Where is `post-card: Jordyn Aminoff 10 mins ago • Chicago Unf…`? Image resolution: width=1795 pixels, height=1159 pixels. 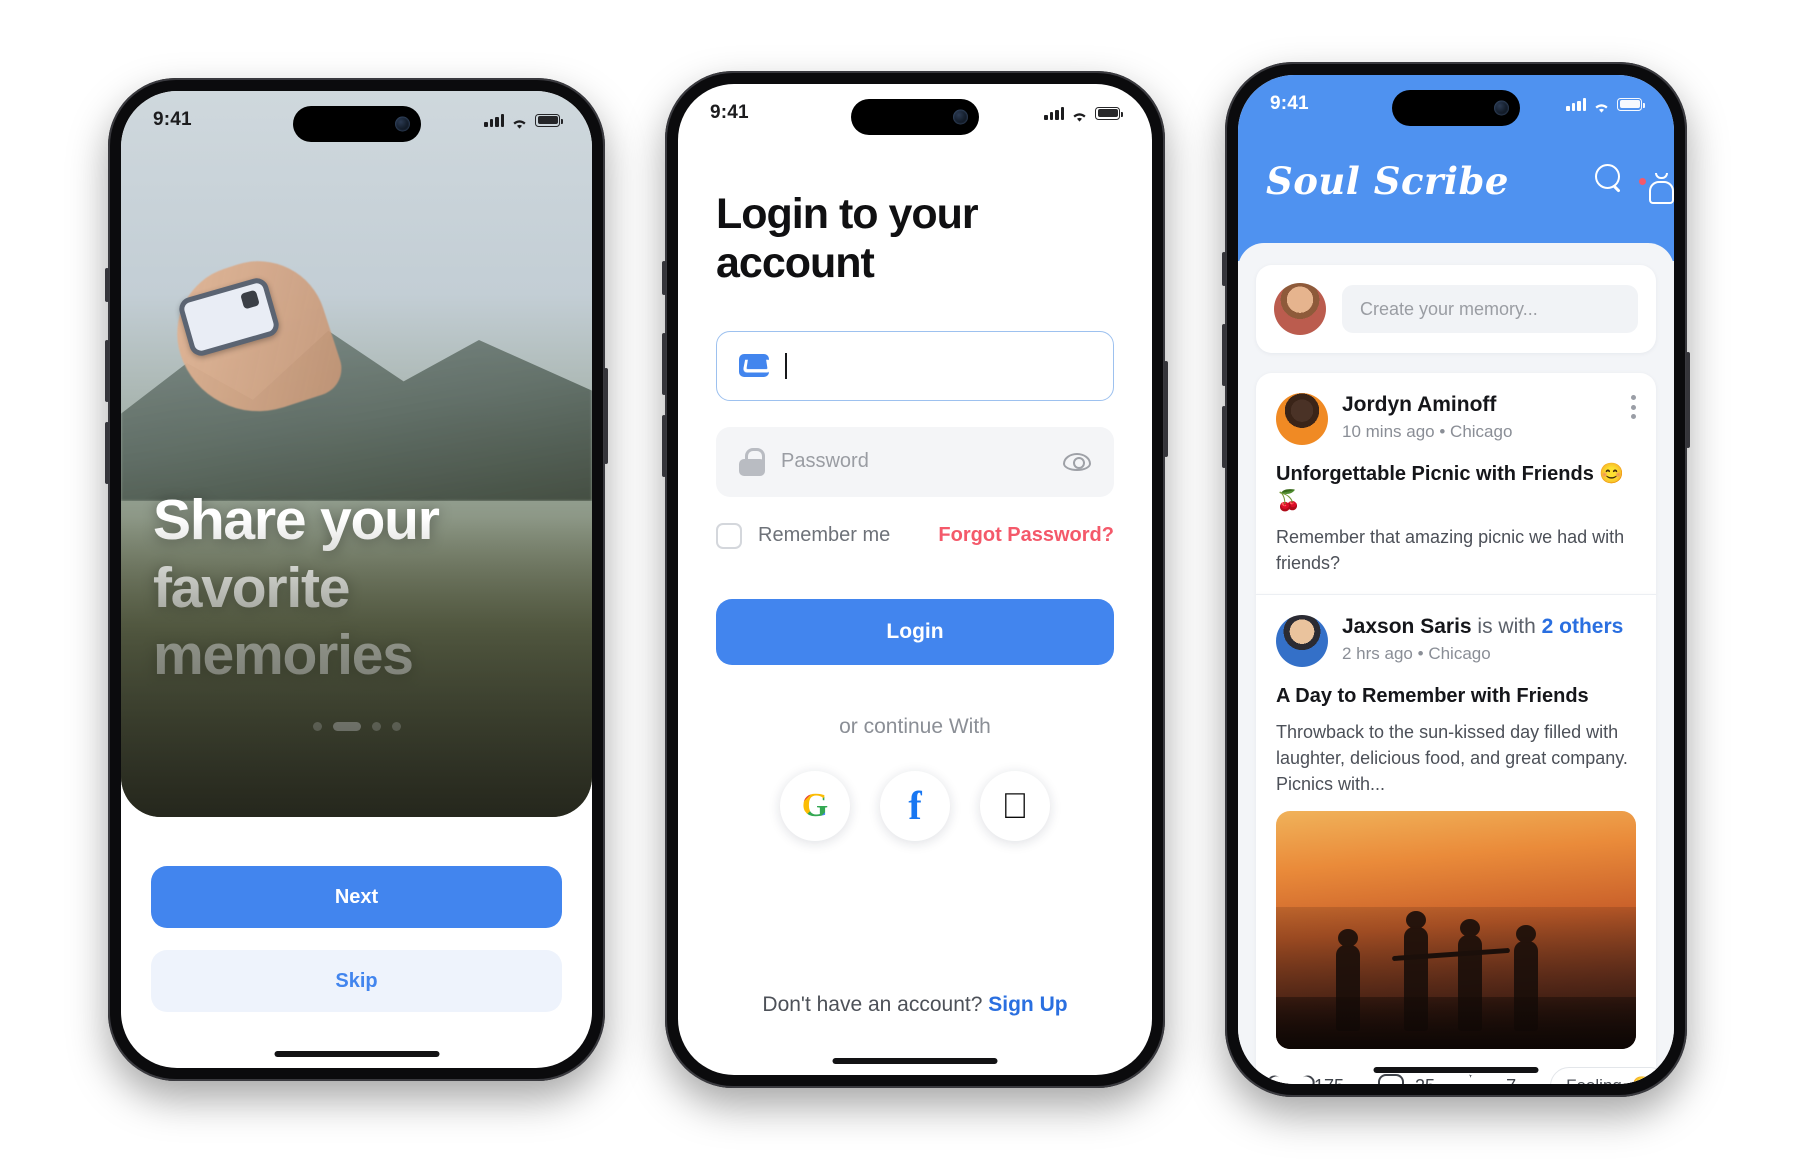 post-card: Jordyn Aminoff 10 mins ago • Chicago Unf… is located at coordinates (1456, 484).